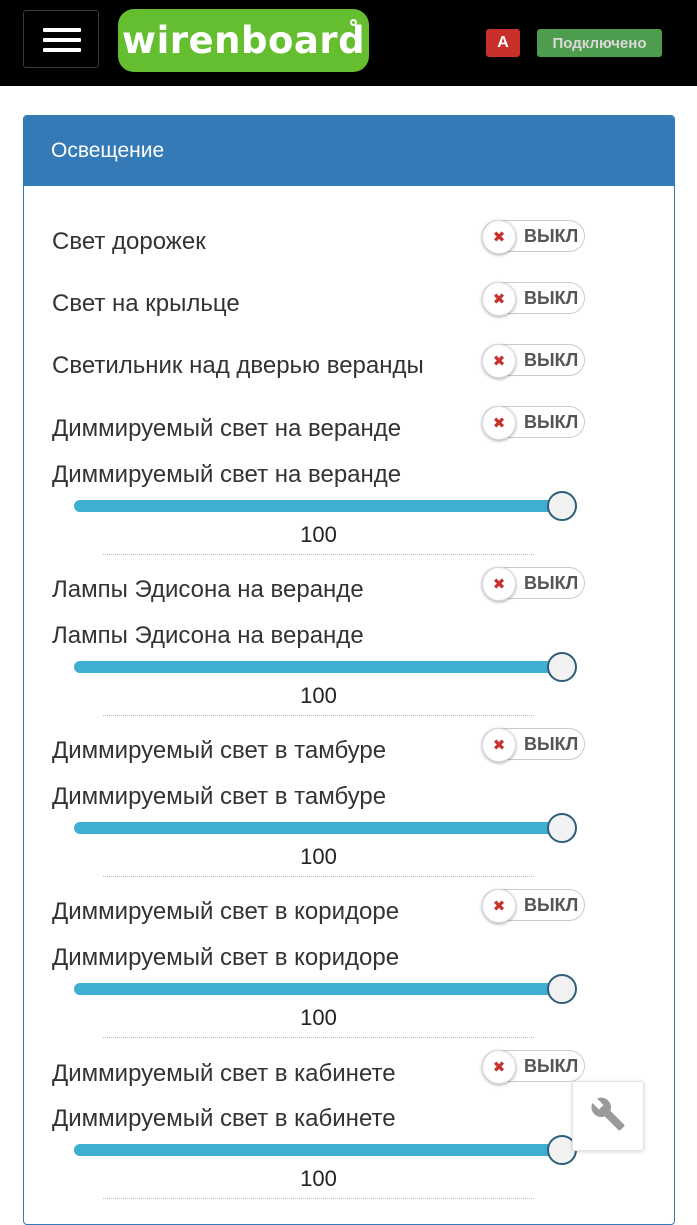 The width and height of the screenshot is (697, 1225). I want to click on switch-label: Свет дорожек, so click(129, 241).